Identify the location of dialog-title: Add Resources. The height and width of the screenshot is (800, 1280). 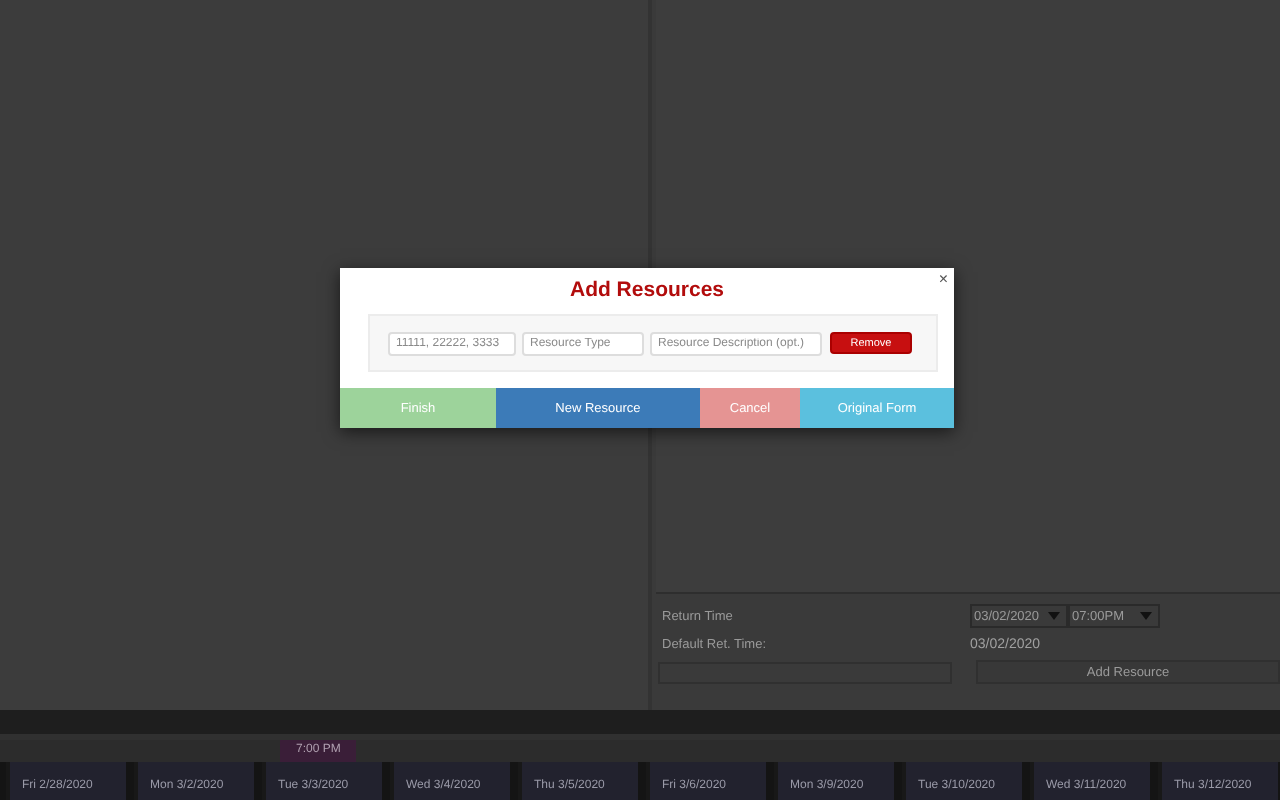
(647, 289).